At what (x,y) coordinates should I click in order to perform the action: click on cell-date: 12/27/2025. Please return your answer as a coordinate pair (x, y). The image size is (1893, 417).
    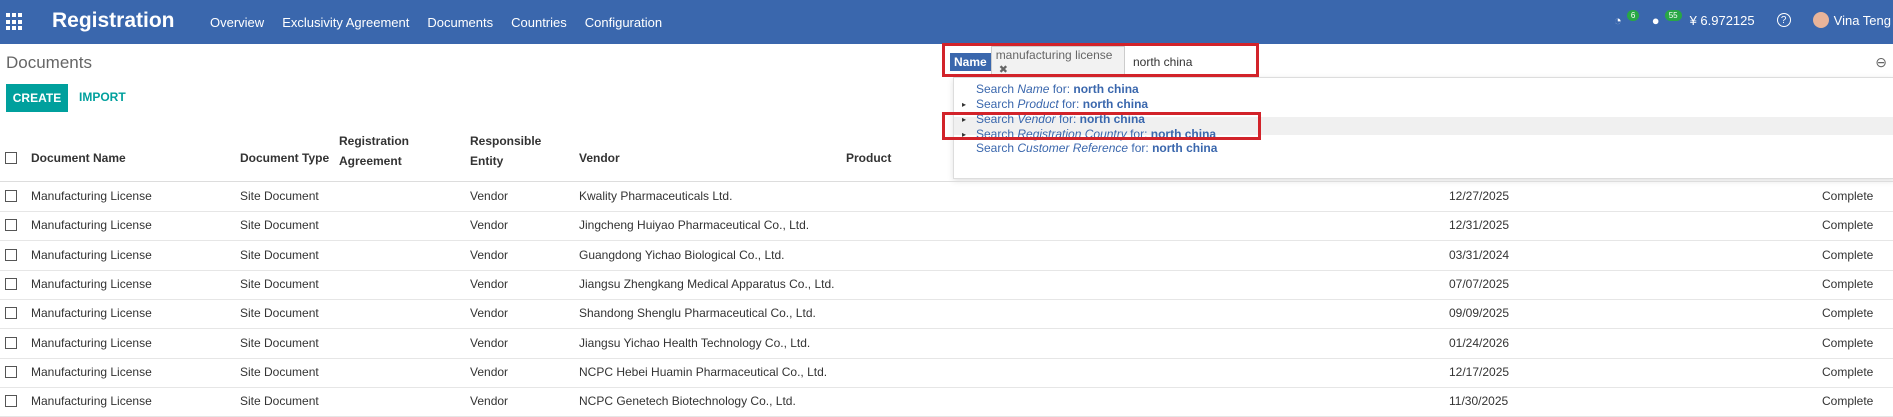
    Looking at the image, I should click on (1479, 196).